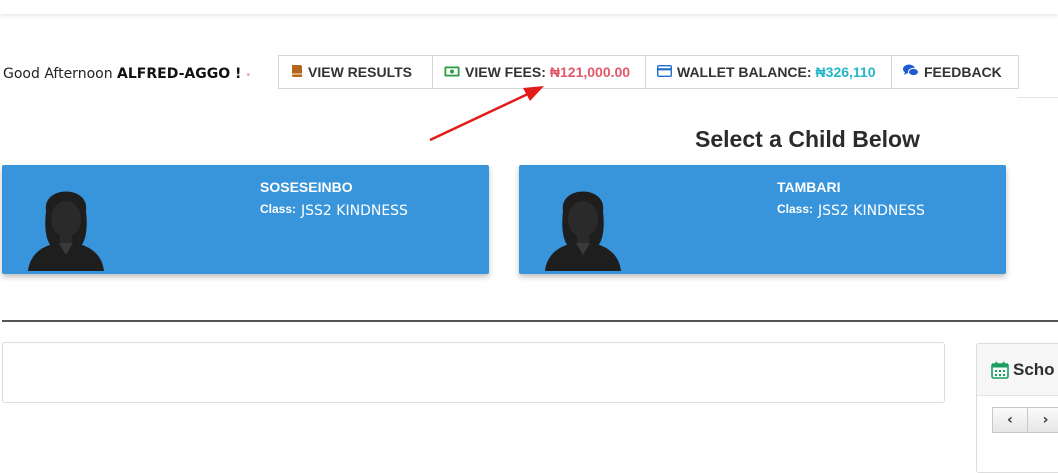 The width and height of the screenshot is (1058, 473). What do you see at coordinates (473, 372) in the screenshot?
I see `content-panel` at bounding box center [473, 372].